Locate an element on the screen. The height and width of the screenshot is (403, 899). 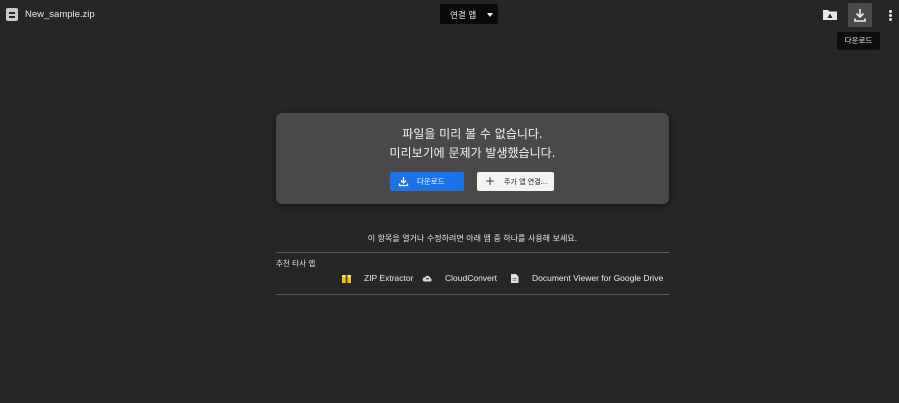
open-with-label: 연결 앱 is located at coordinates (463, 16).